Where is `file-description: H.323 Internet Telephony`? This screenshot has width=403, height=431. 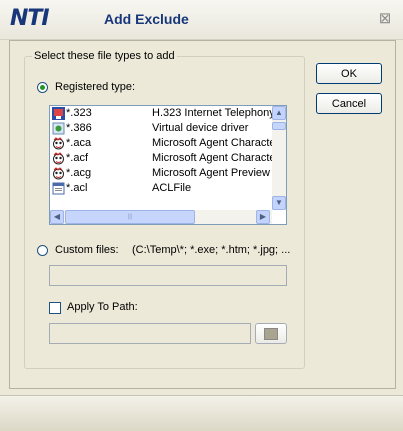
file-description: H.323 Internet Telephony is located at coordinates (212, 113).